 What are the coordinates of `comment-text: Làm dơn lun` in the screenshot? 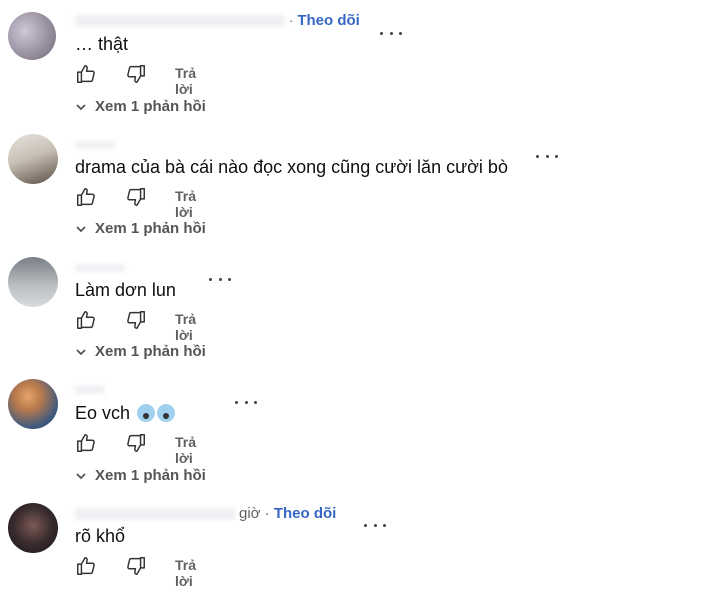 It's located at (125, 290).